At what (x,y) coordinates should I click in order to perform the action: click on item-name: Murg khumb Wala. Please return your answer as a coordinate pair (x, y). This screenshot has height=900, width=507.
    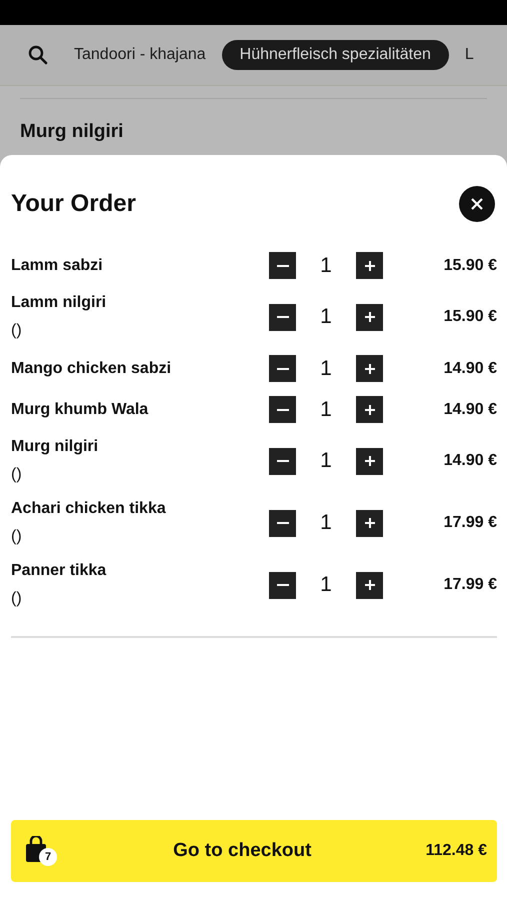
    Looking at the image, I should click on (80, 410).